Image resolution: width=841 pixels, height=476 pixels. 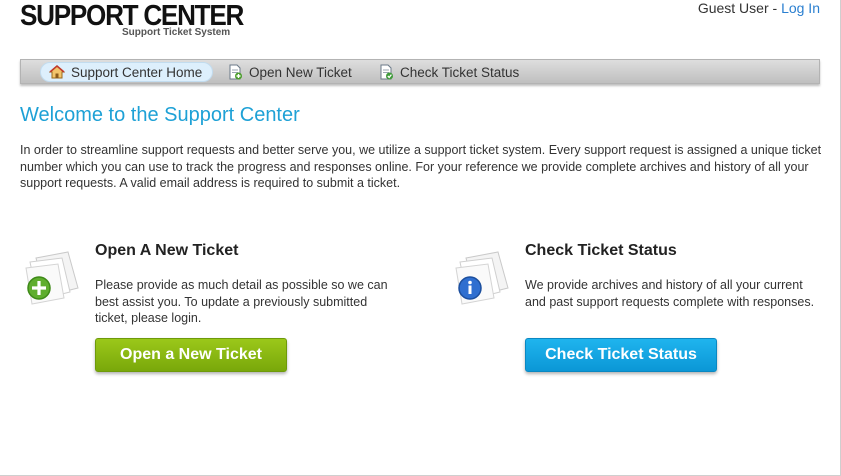 I want to click on open-new-ticket-button: Open a New Ticket, so click(x=191, y=355).